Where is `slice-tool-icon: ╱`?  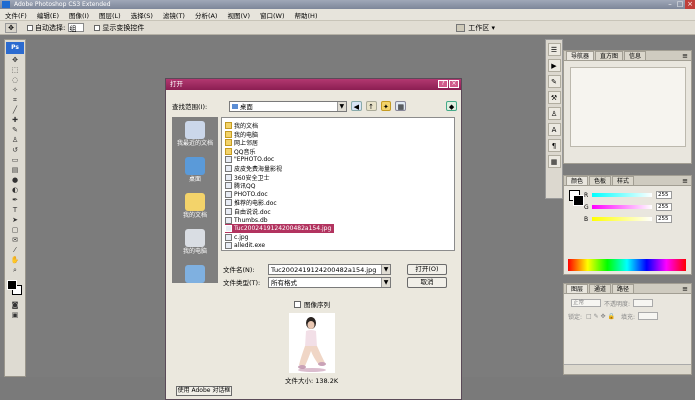 slice-tool-icon: ╱ is located at coordinates (15, 110).